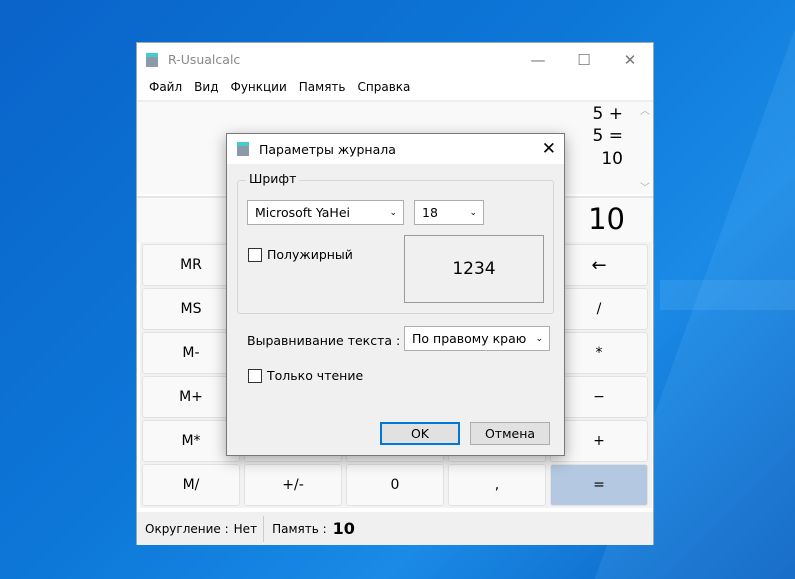  Describe the element at coordinates (510, 433) in the screenshot. I see `cancel-button: Отмена` at that location.